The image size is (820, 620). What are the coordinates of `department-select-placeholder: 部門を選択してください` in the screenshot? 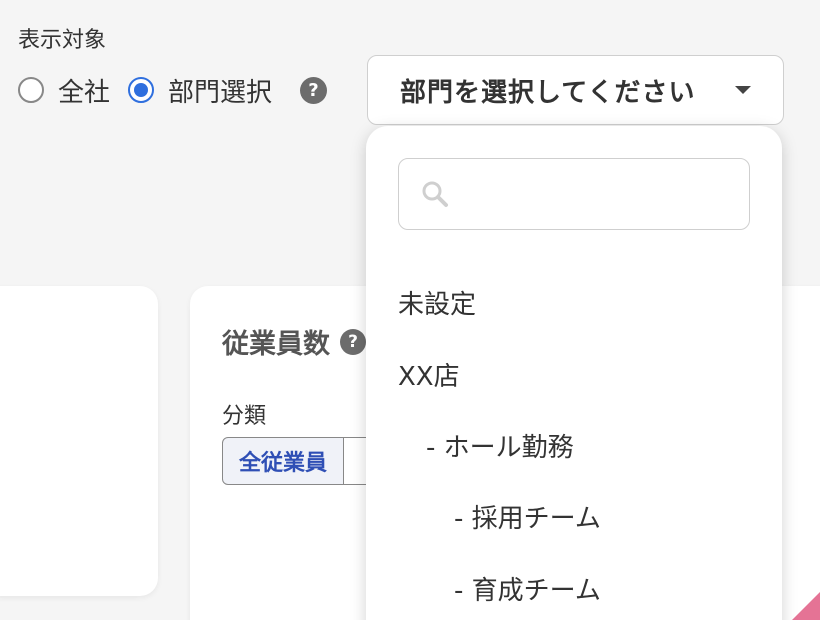 It's located at (548, 92).